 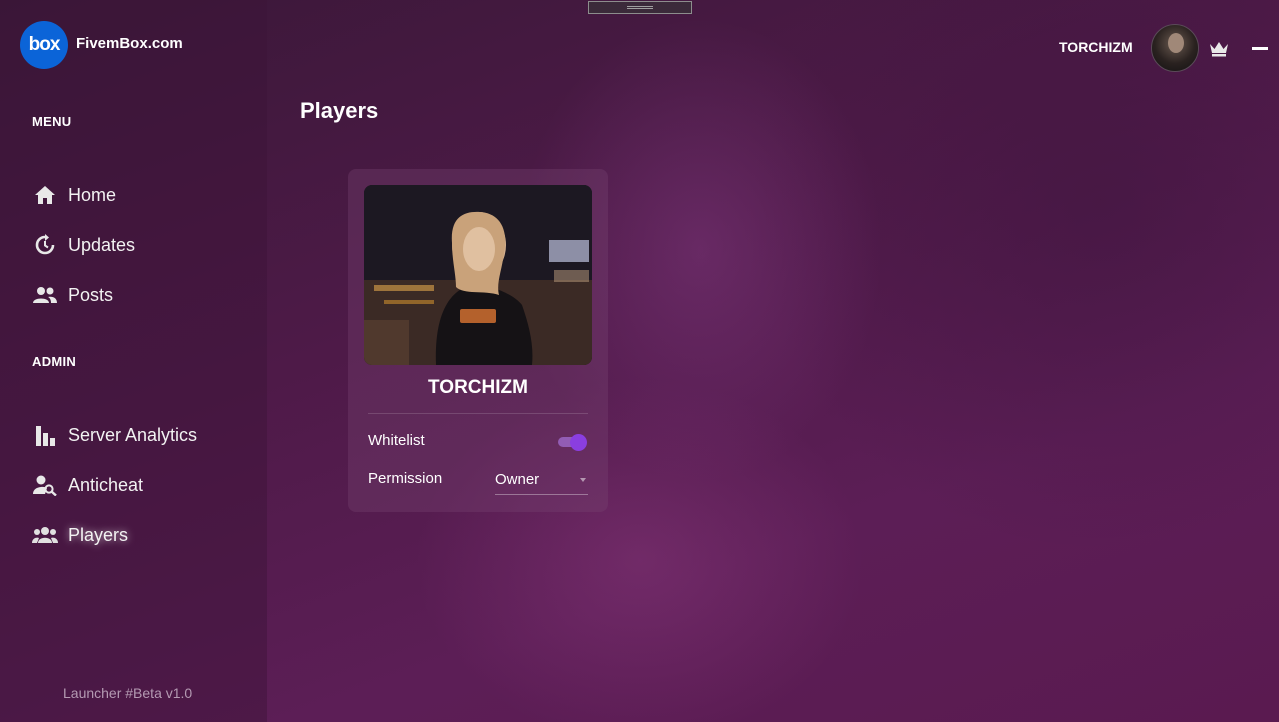 What do you see at coordinates (583, 480) in the screenshot?
I see `chevron-down-icon` at bounding box center [583, 480].